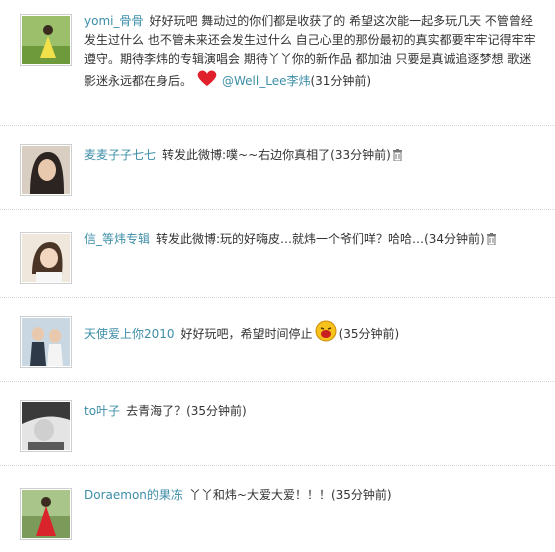 This screenshot has width=555, height=552. Describe the element at coordinates (246, 155) in the screenshot. I see `comment-text: 转发此微博:噗~~右边你真相了` at that location.